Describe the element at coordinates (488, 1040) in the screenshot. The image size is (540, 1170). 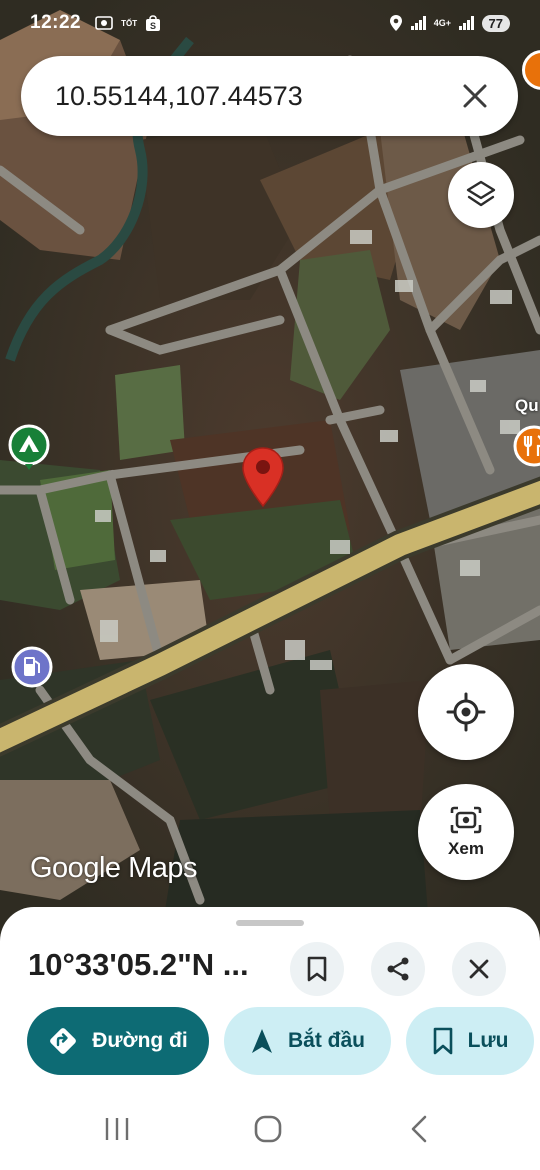
I see `save-label: Lưu` at that location.